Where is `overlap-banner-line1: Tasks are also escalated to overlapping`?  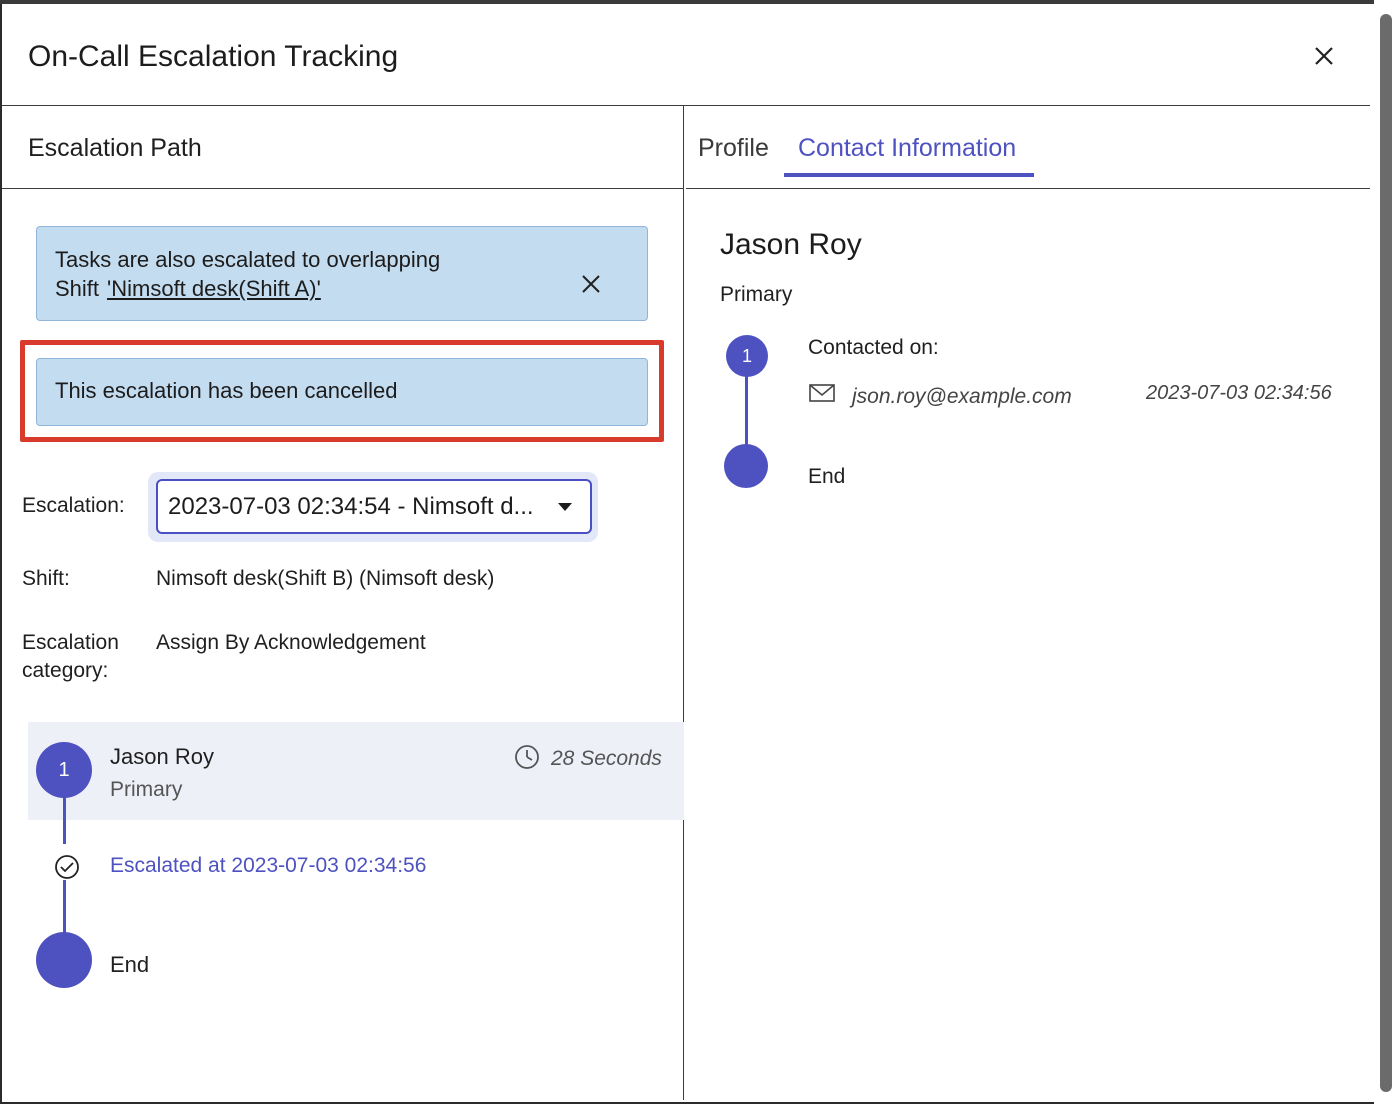 overlap-banner-line1: Tasks are also escalated to overlapping is located at coordinates (248, 259).